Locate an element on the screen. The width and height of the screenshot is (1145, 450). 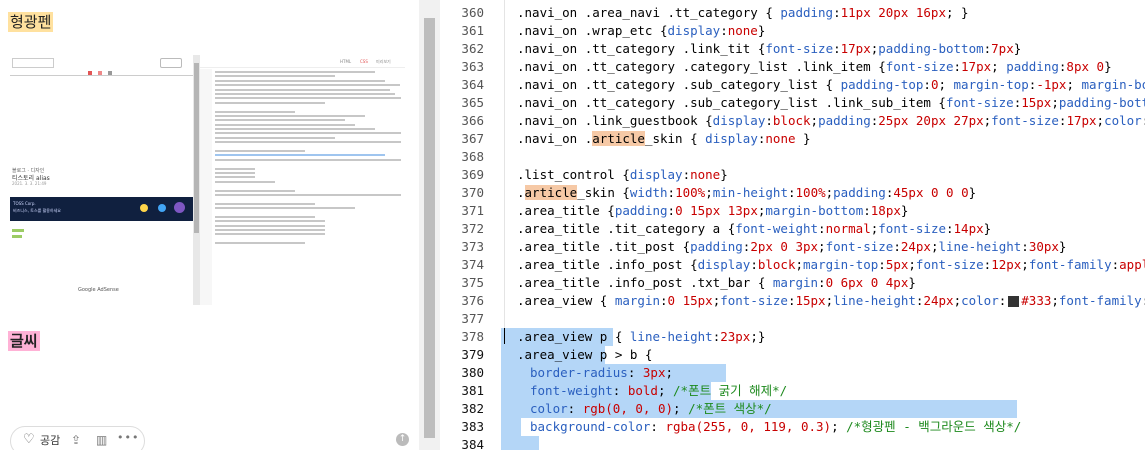
info-icon: ↑ is located at coordinates (402, 439).